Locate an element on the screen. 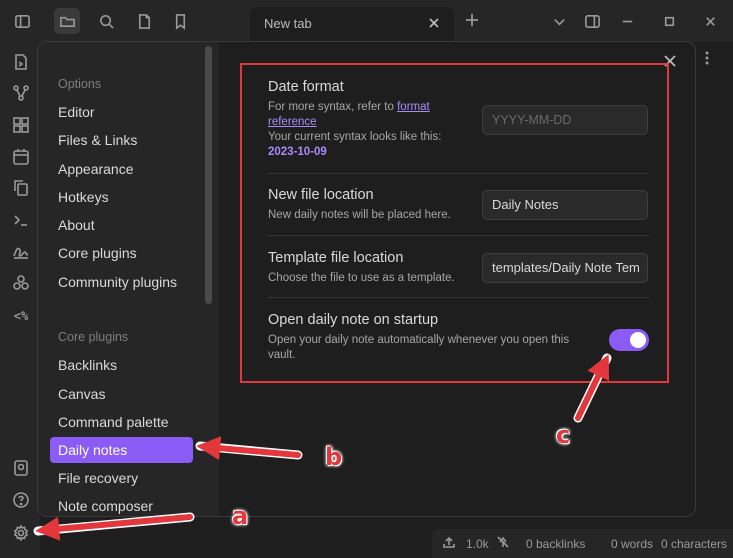 The image size is (733, 558). help-icon is located at coordinates (21, 500).